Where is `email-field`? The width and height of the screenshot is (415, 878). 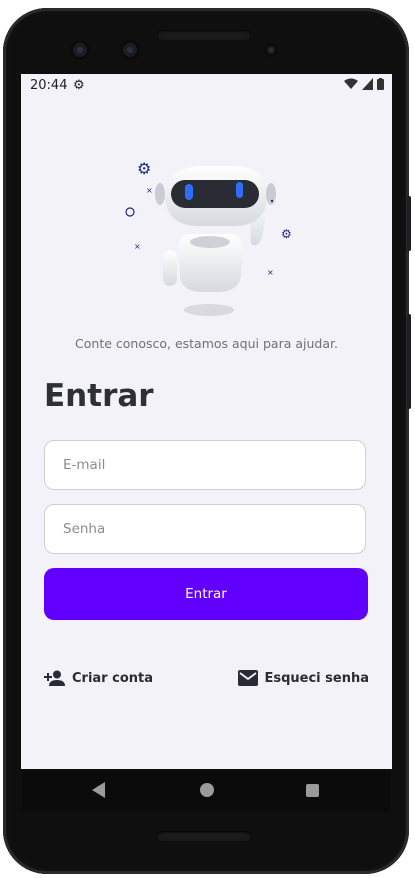 email-field is located at coordinates (205, 465).